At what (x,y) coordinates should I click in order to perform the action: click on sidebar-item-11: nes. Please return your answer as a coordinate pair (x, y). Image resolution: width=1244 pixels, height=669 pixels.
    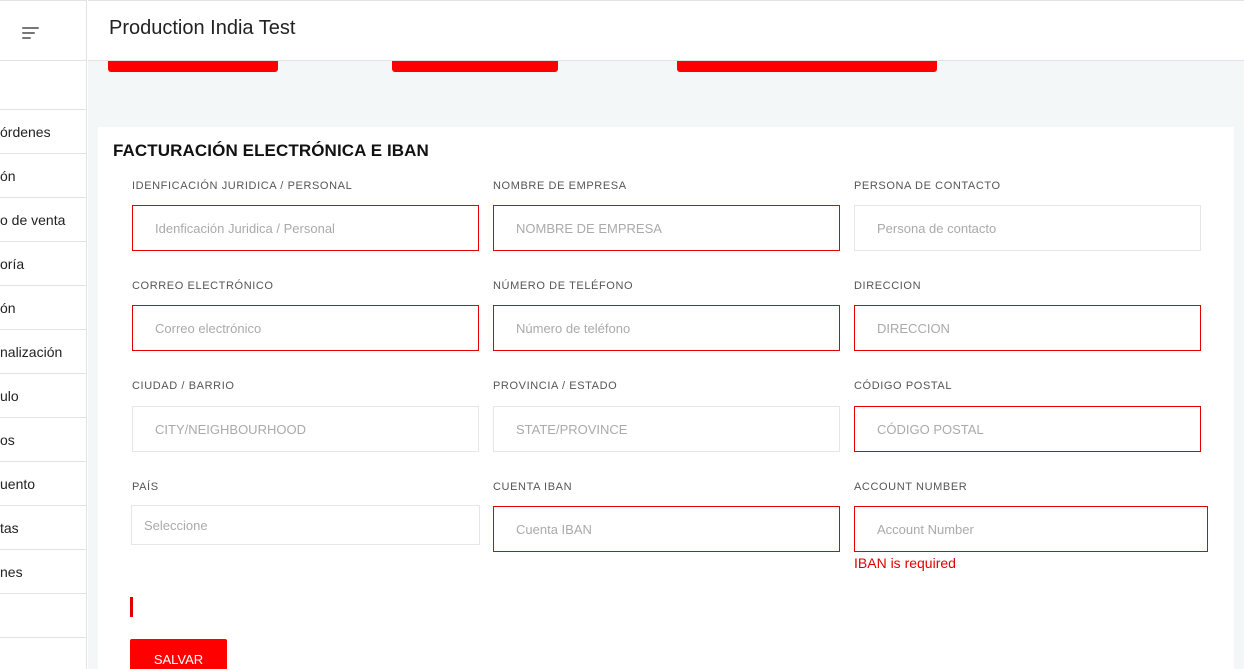
    Looking at the image, I should click on (43, 572).